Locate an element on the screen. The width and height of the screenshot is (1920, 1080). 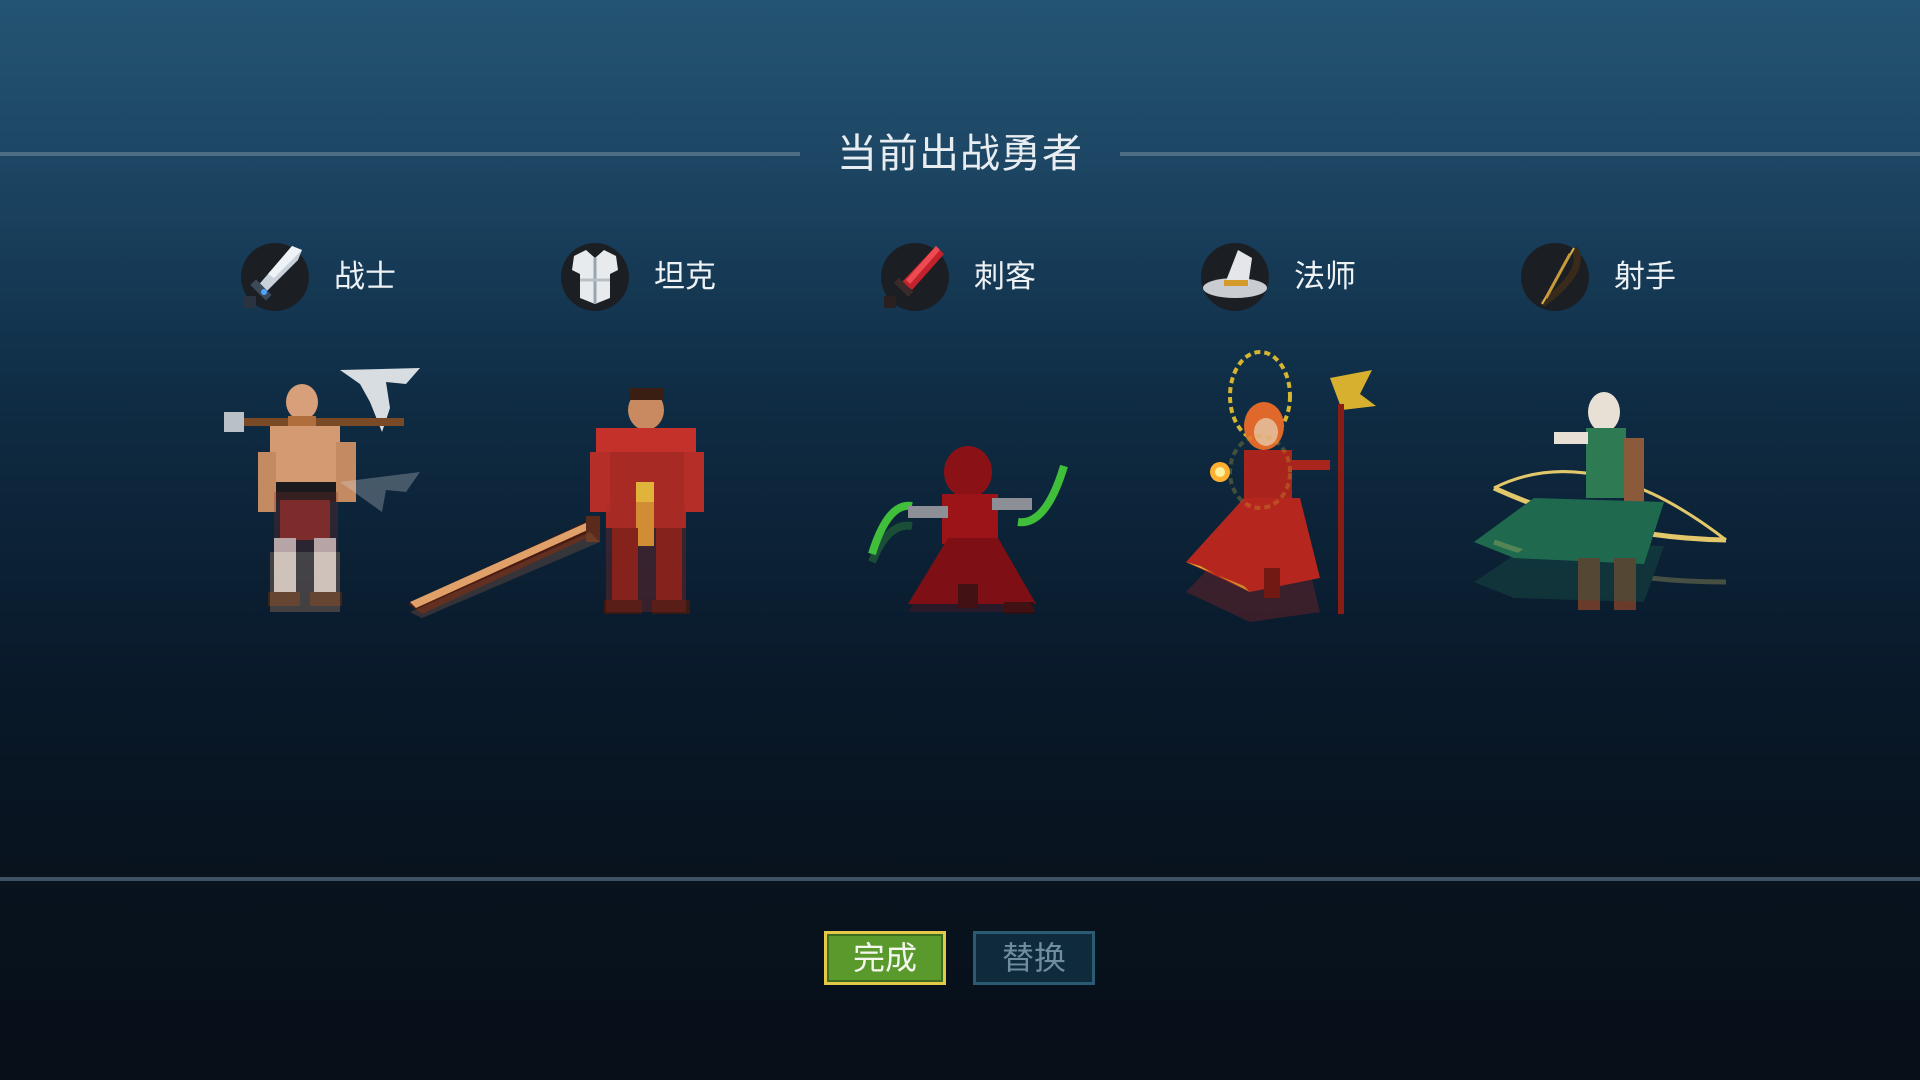
bow-icon is located at coordinates (1555, 277).